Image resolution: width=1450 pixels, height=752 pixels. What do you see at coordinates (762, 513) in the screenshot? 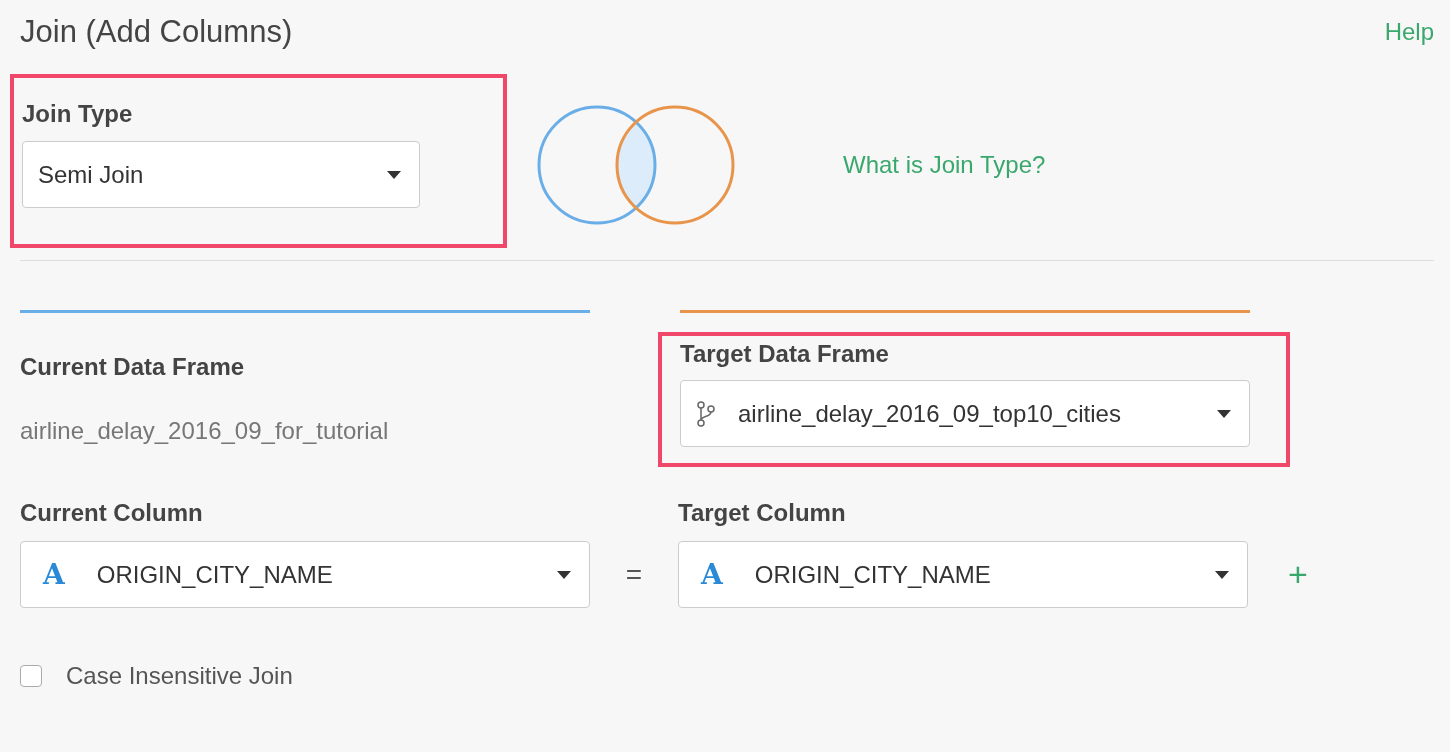
I see `field-label: Target Column` at bounding box center [762, 513].